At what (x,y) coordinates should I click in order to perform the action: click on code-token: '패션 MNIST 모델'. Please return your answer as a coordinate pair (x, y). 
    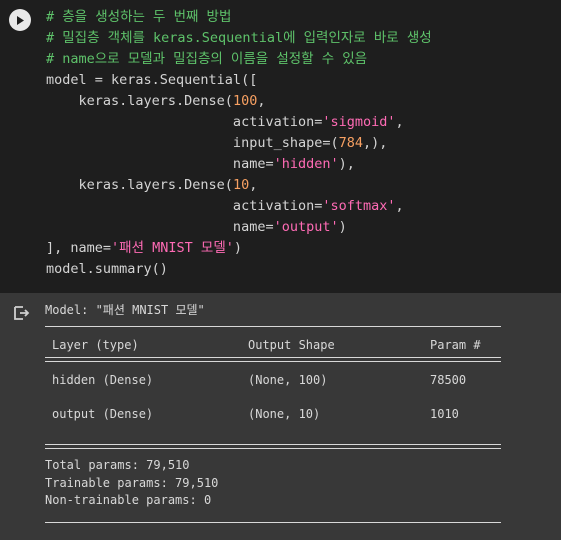
    Looking at the image, I should click on (172, 248).